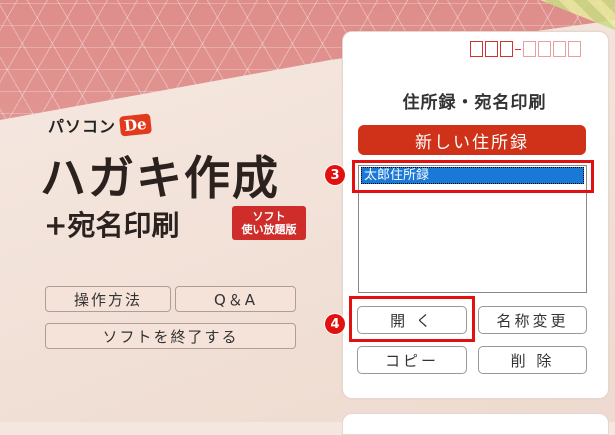 This screenshot has width=615, height=435. What do you see at coordinates (412, 360) in the screenshot?
I see `copy-button: コピー` at bounding box center [412, 360].